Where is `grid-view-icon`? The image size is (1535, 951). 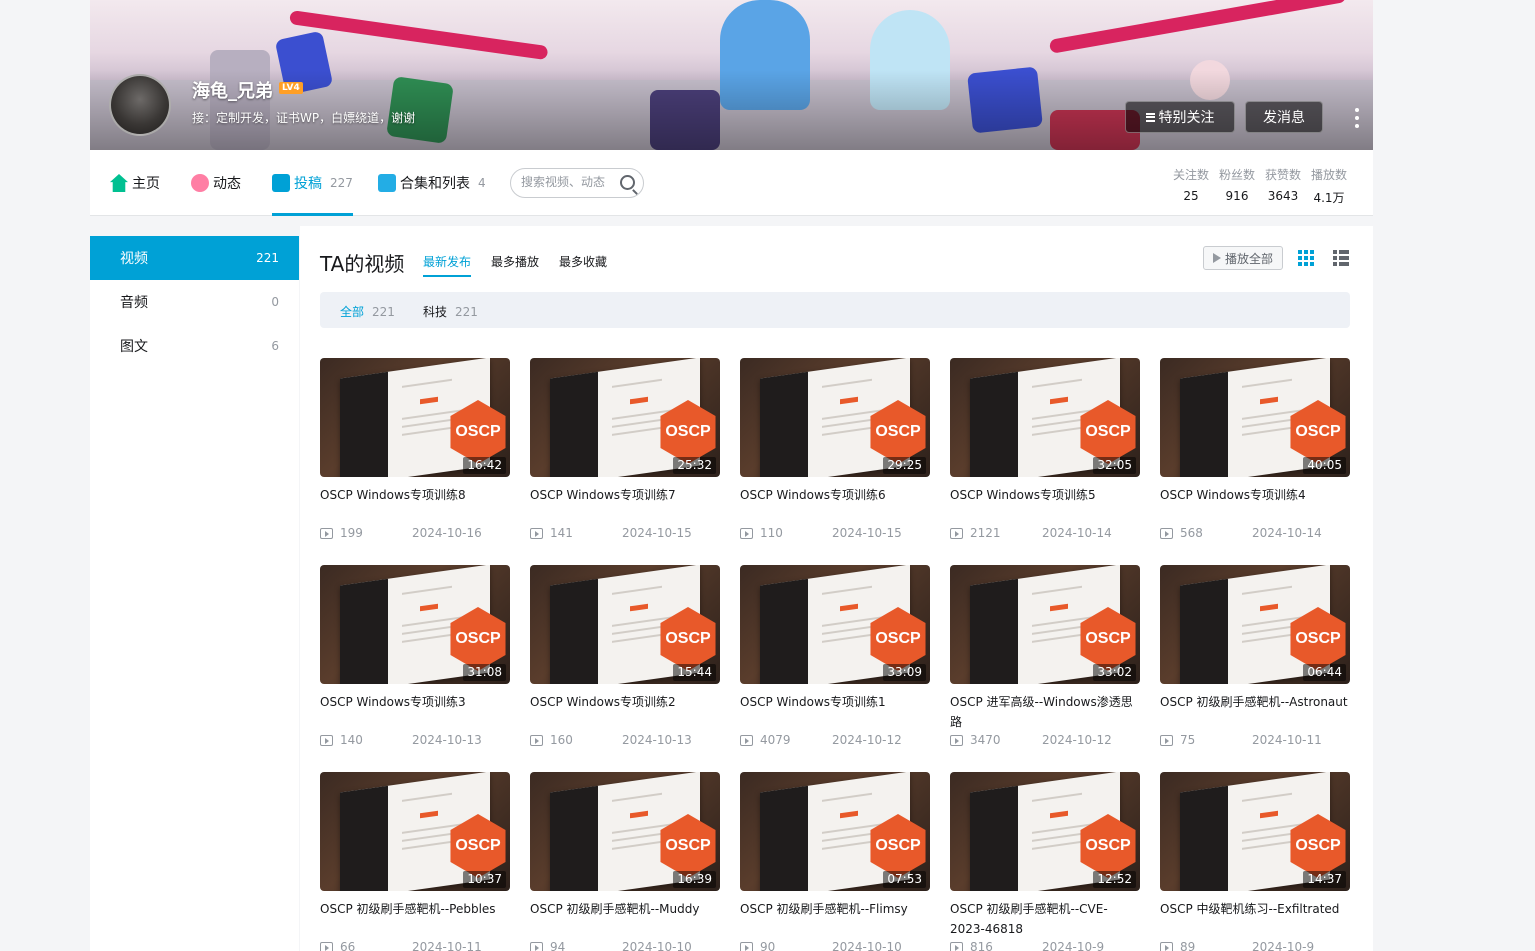 grid-view-icon is located at coordinates (1306, 258).